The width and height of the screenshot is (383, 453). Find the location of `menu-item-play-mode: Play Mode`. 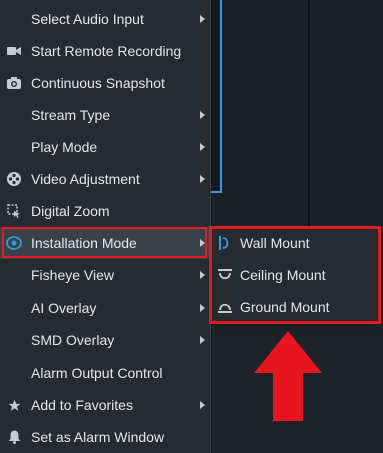

menu-item-play-mode: Play Mode is located at coordinates (105, 147).